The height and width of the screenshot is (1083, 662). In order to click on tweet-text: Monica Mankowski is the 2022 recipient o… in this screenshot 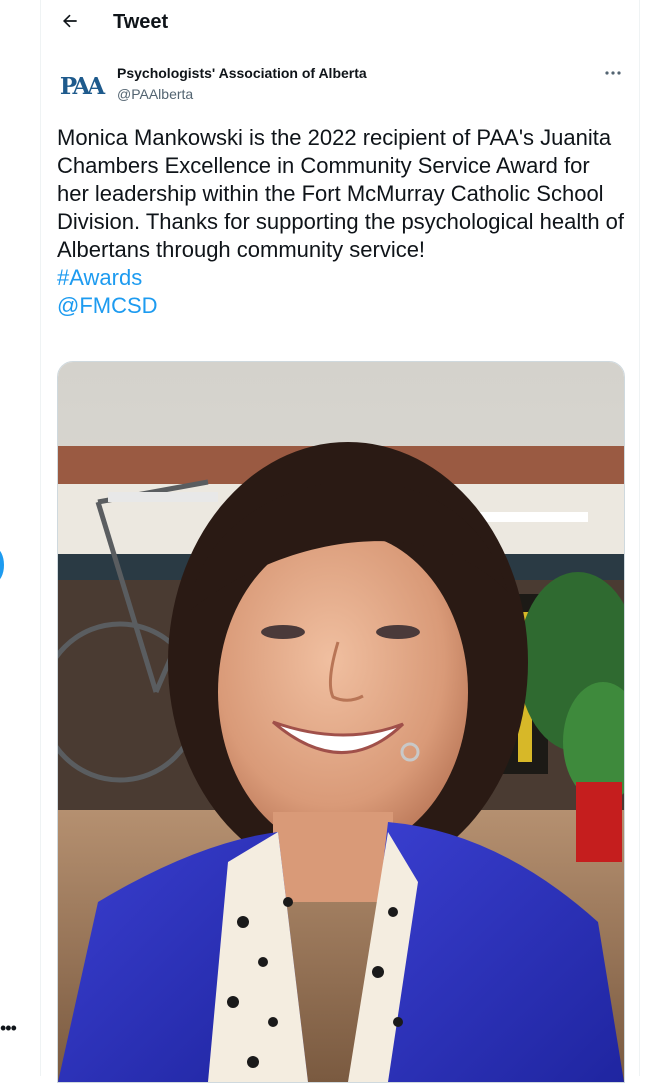, I will do `click(341, 193)`.